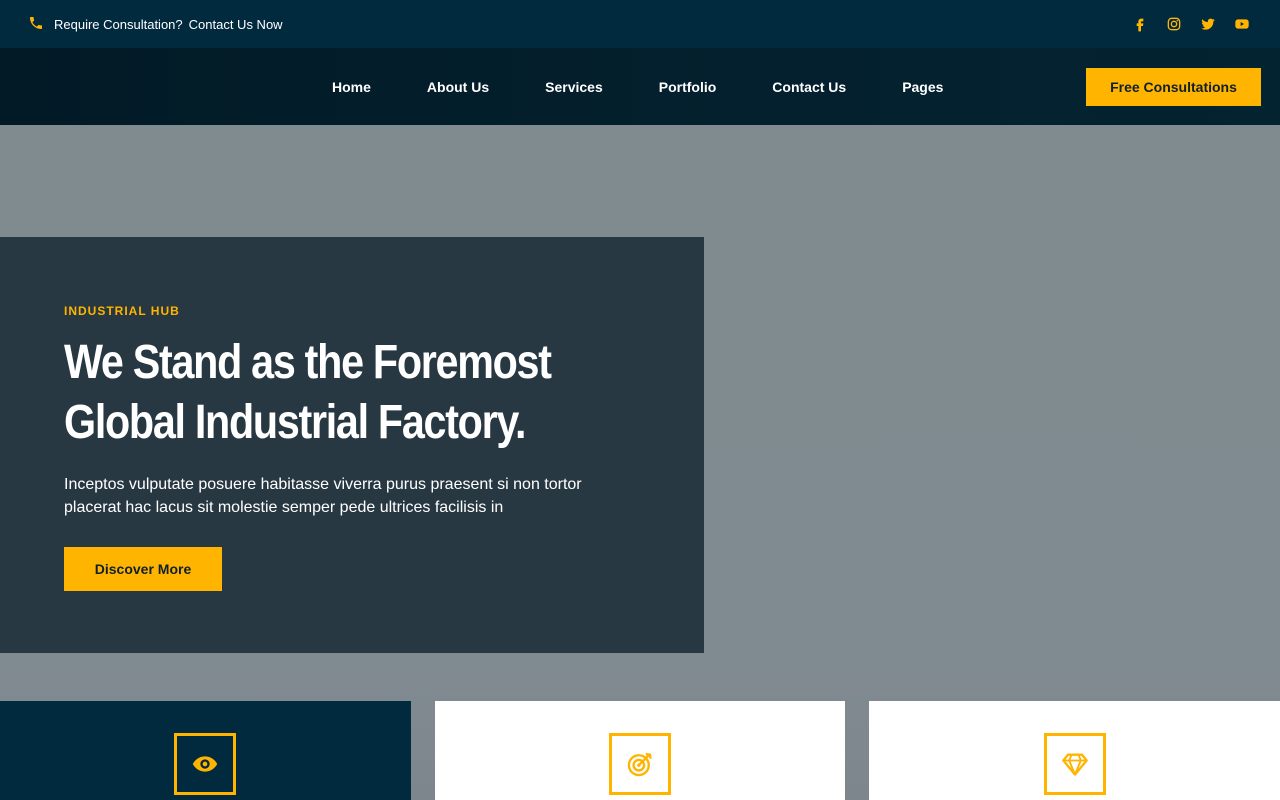 The height and width of the screenshot is (800, 1280). I want to click on hero-title-line-2: Global Industrial Factory., so click(295, 422).